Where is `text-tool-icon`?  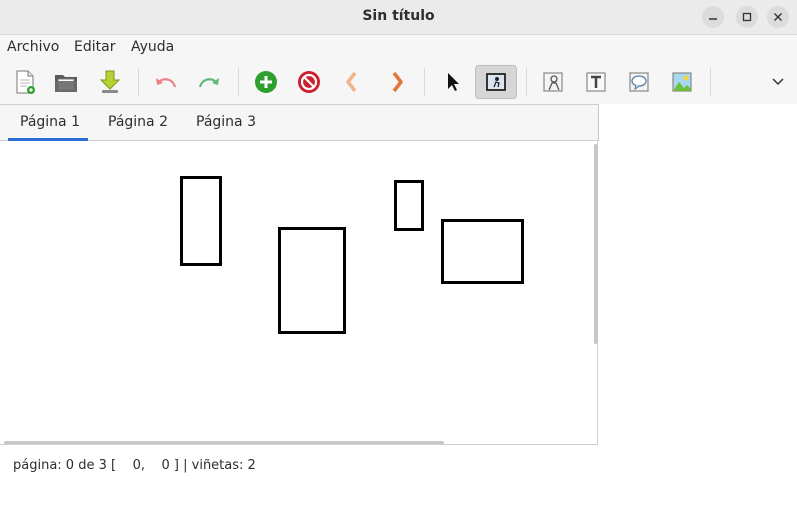 text-tool-icon is located at coordinates (596, 82).